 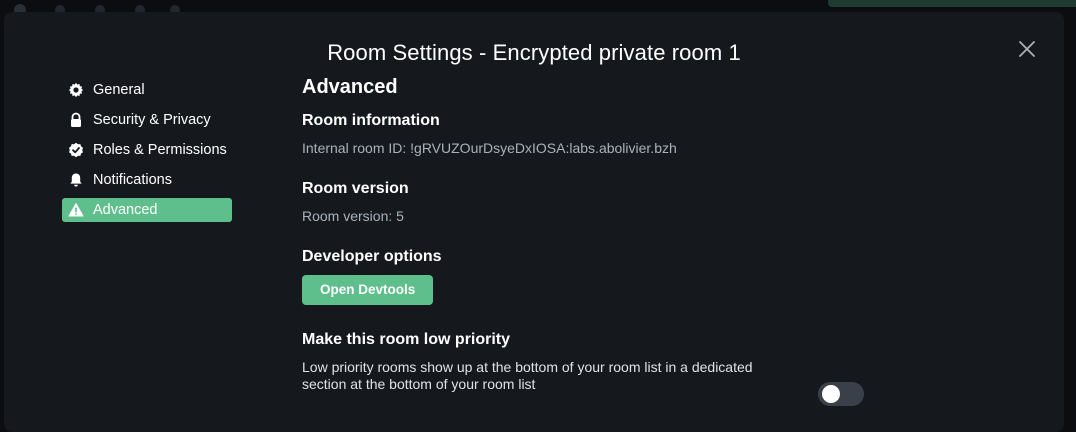 I want to click on sidebar-item-notifications: Notifications, so click(x=147, y=180).